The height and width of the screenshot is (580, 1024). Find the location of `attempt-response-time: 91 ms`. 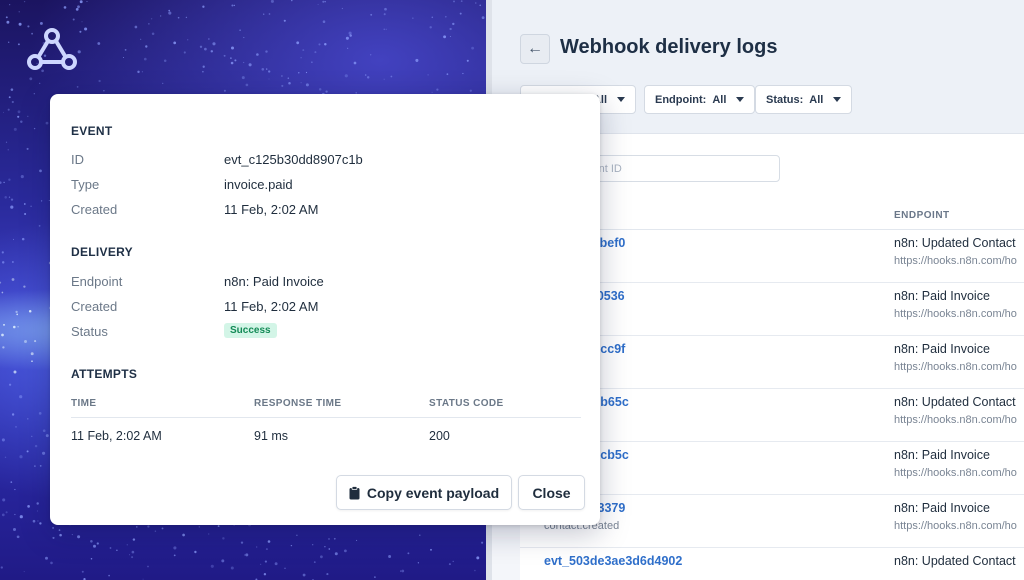

attempt-response-time: 91 ms is located at coordinates (271, 436).